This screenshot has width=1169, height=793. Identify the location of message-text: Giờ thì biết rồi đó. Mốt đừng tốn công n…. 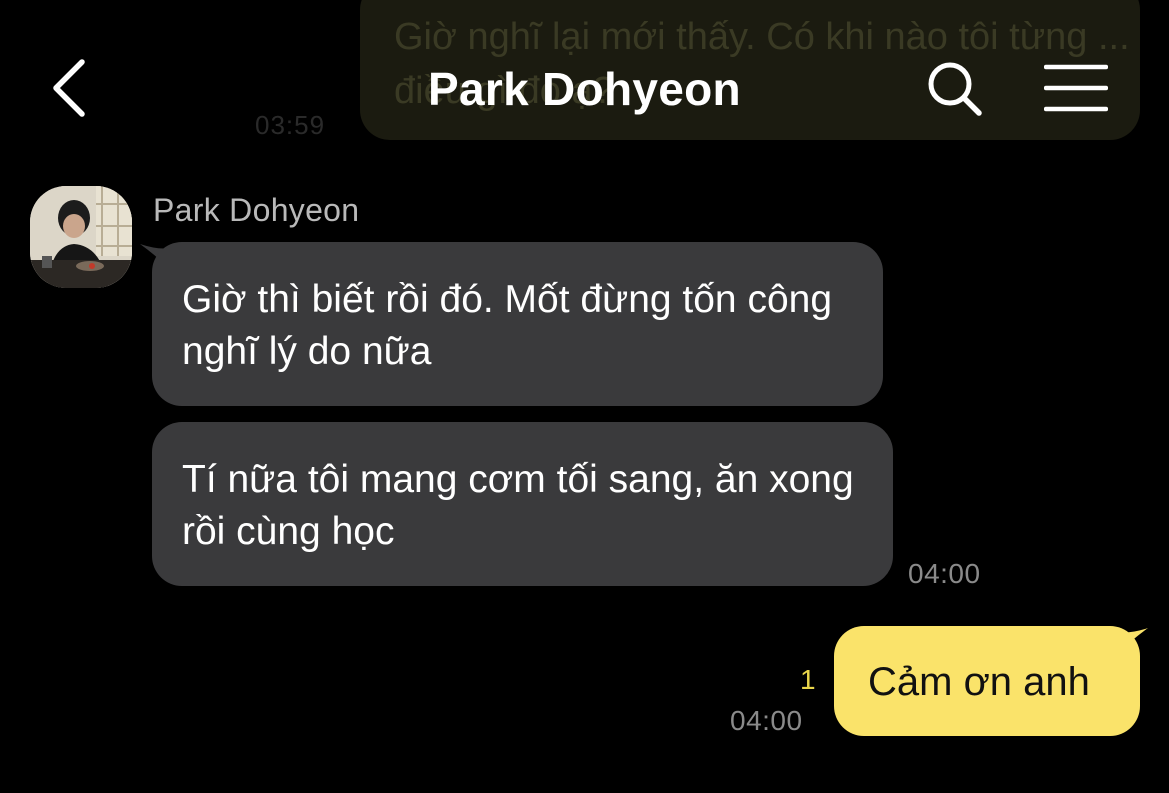
(507, 325).